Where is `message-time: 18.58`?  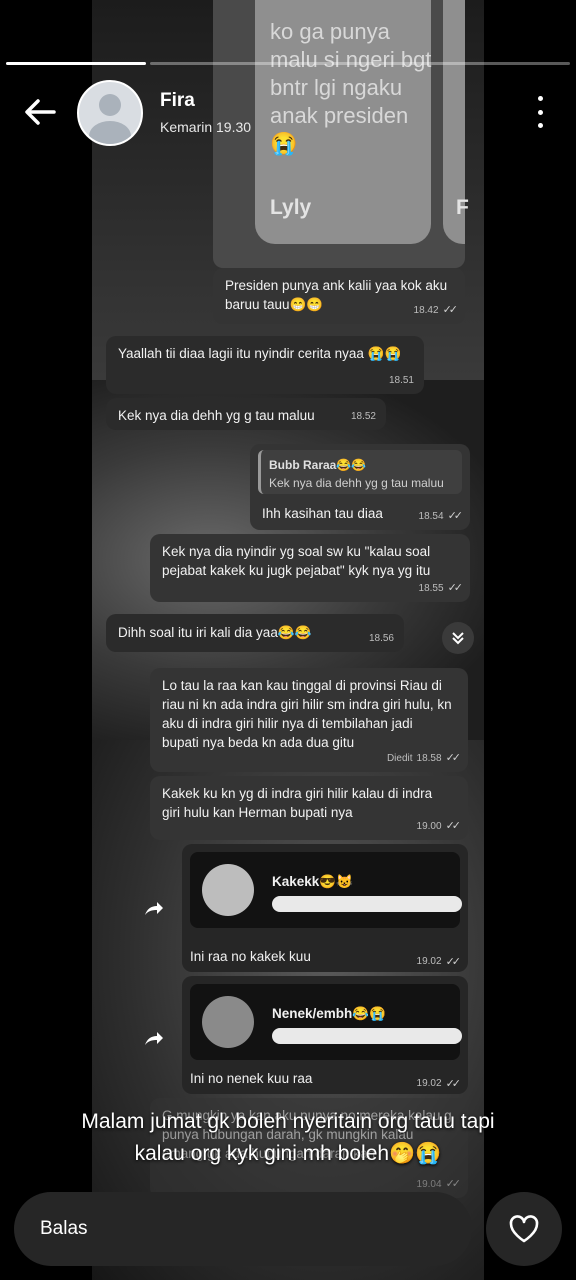
message-time: 18.58 is located at coordinates (429, 758).